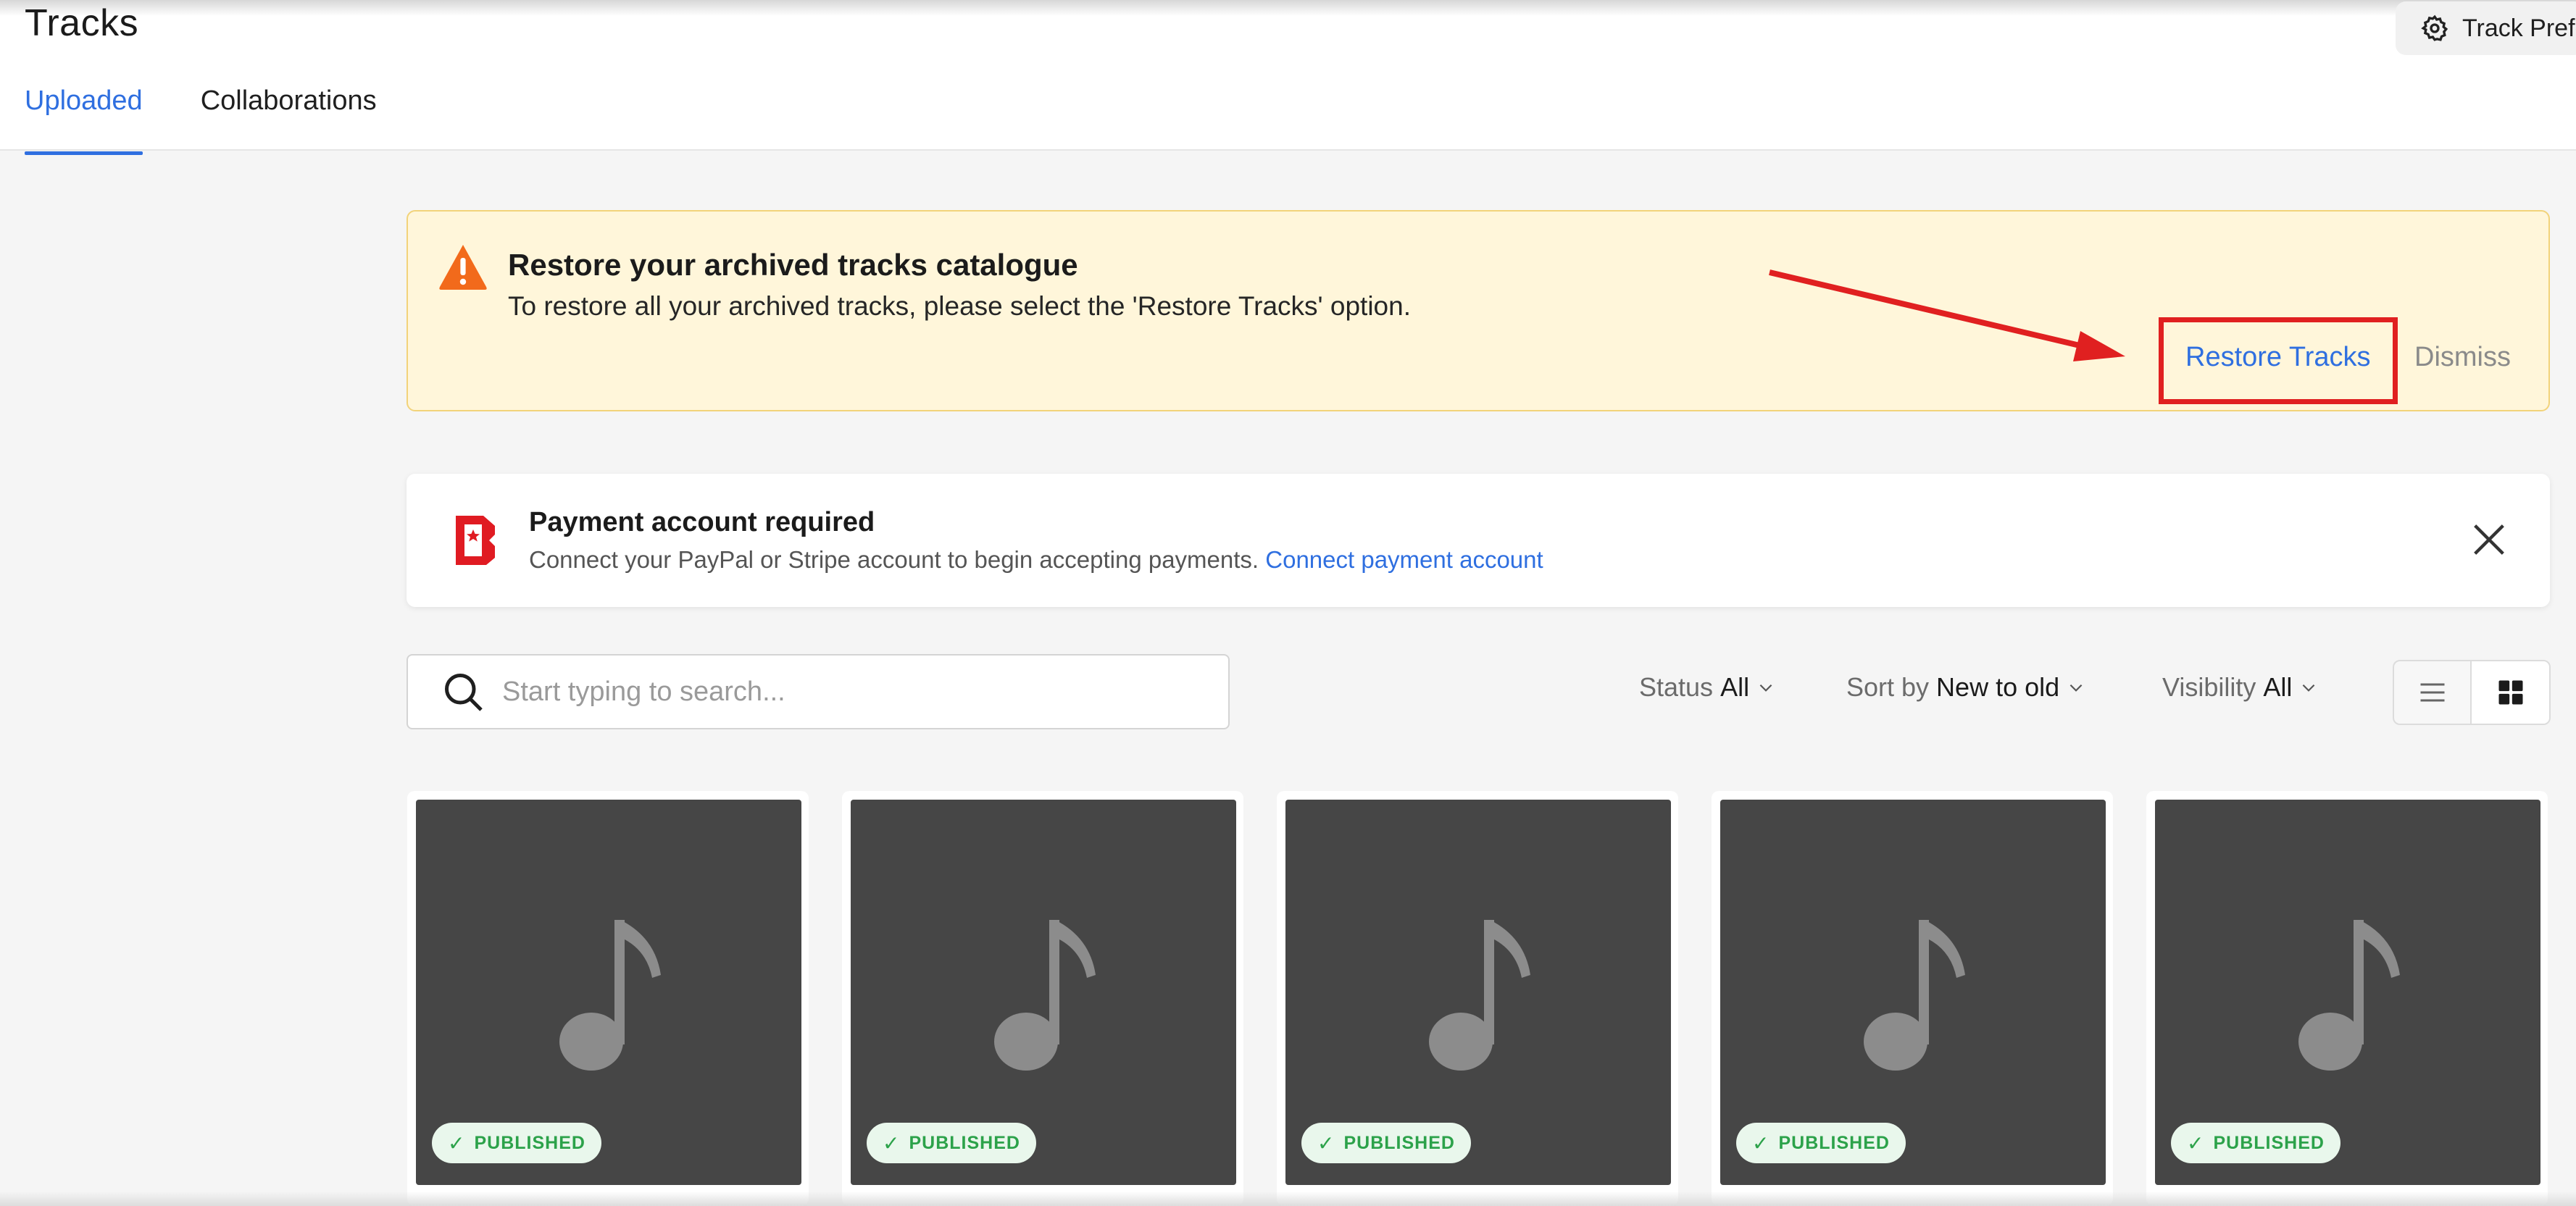 This screenshot has height=1206, width=2576. I want to click on list-icon, so click(2432, 693).